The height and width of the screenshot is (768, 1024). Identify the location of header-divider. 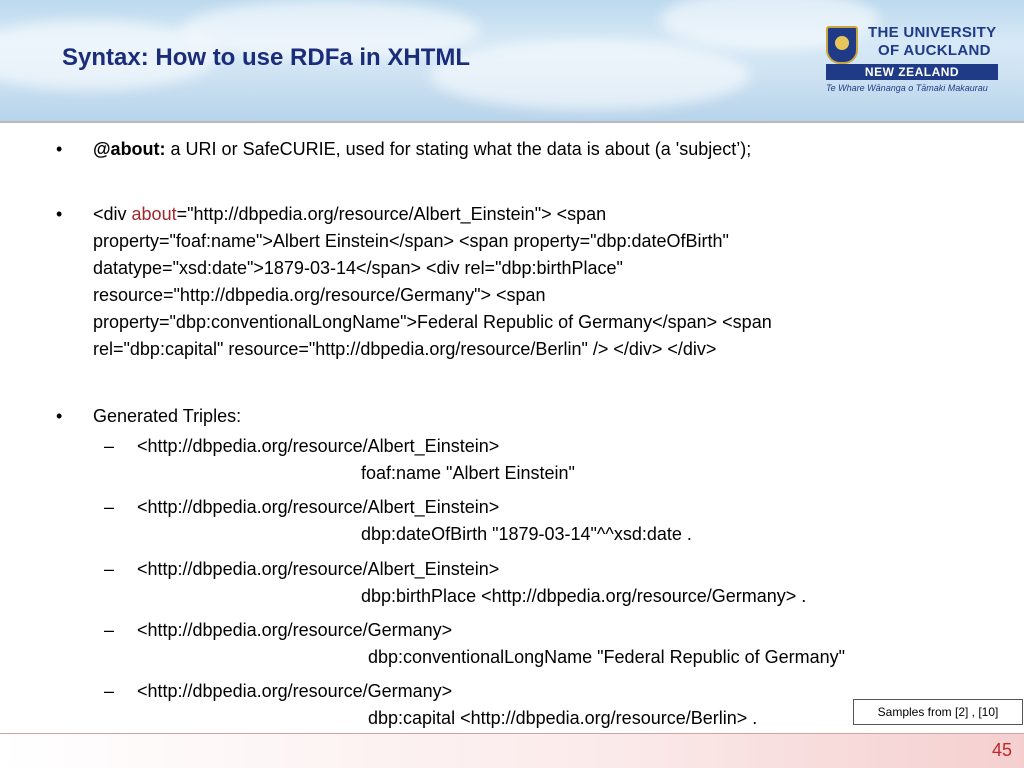
(512, 122).